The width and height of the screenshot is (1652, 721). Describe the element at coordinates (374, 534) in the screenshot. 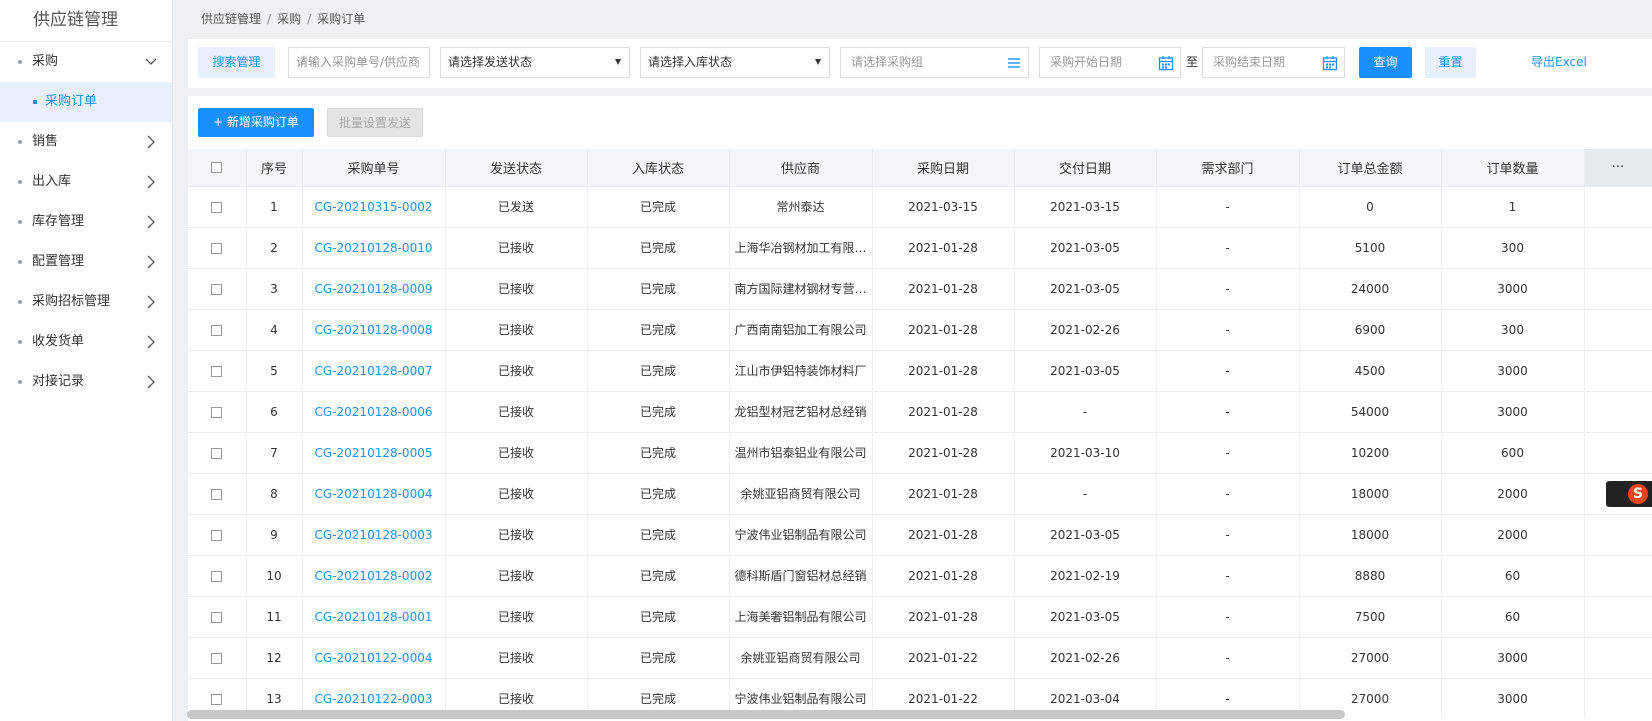

I see `order-number-link: CG-20210128-0003` at that location.